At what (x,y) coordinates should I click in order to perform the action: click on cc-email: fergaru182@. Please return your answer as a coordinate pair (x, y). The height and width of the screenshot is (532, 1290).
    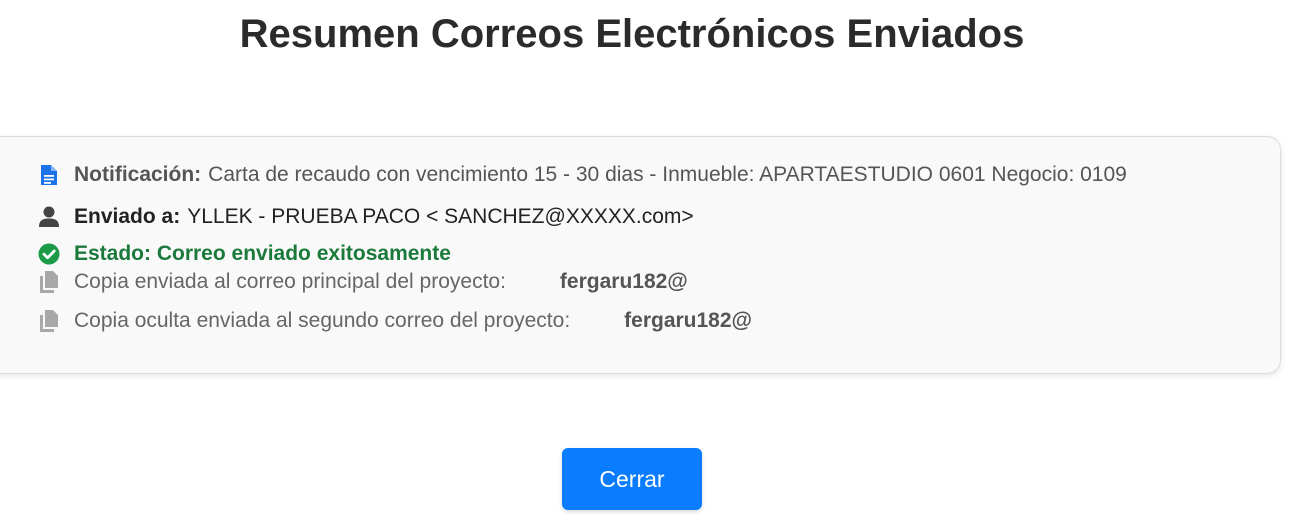
    Looking at the image, I should click on (623, 281).